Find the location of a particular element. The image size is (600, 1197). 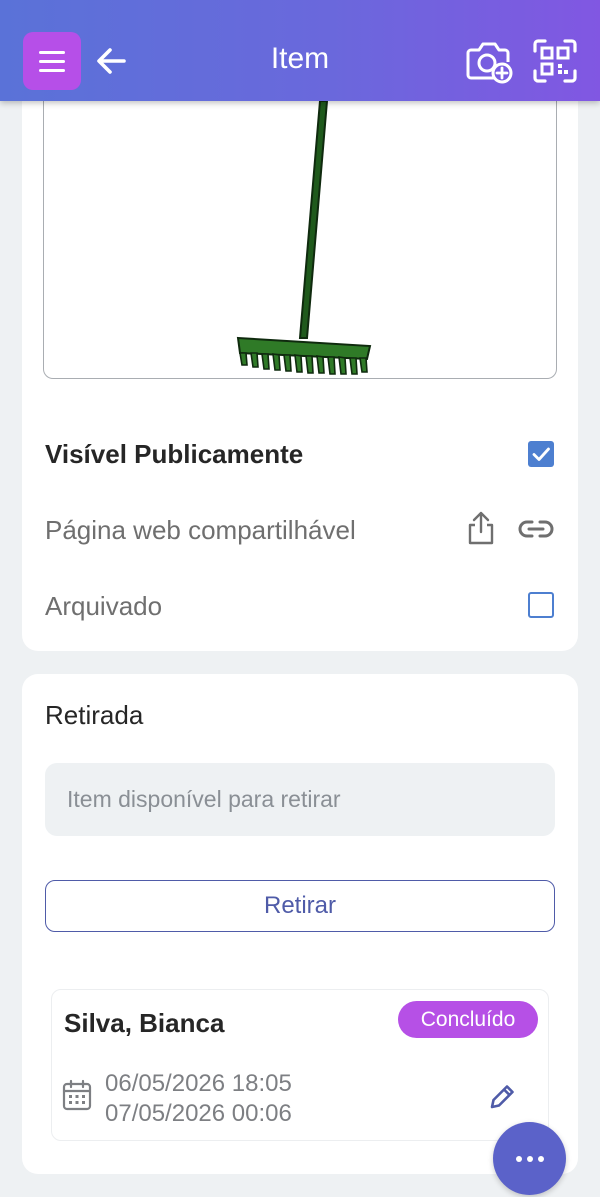

more-options-fab is located at coordinates (529, 1158).